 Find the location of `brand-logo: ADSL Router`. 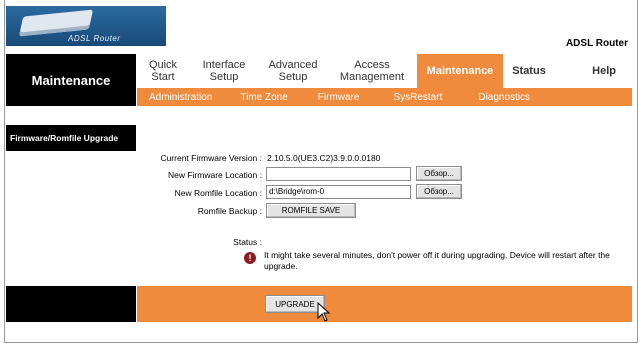

brand-logo: ADSL Router is located at coordinates (86, 26).